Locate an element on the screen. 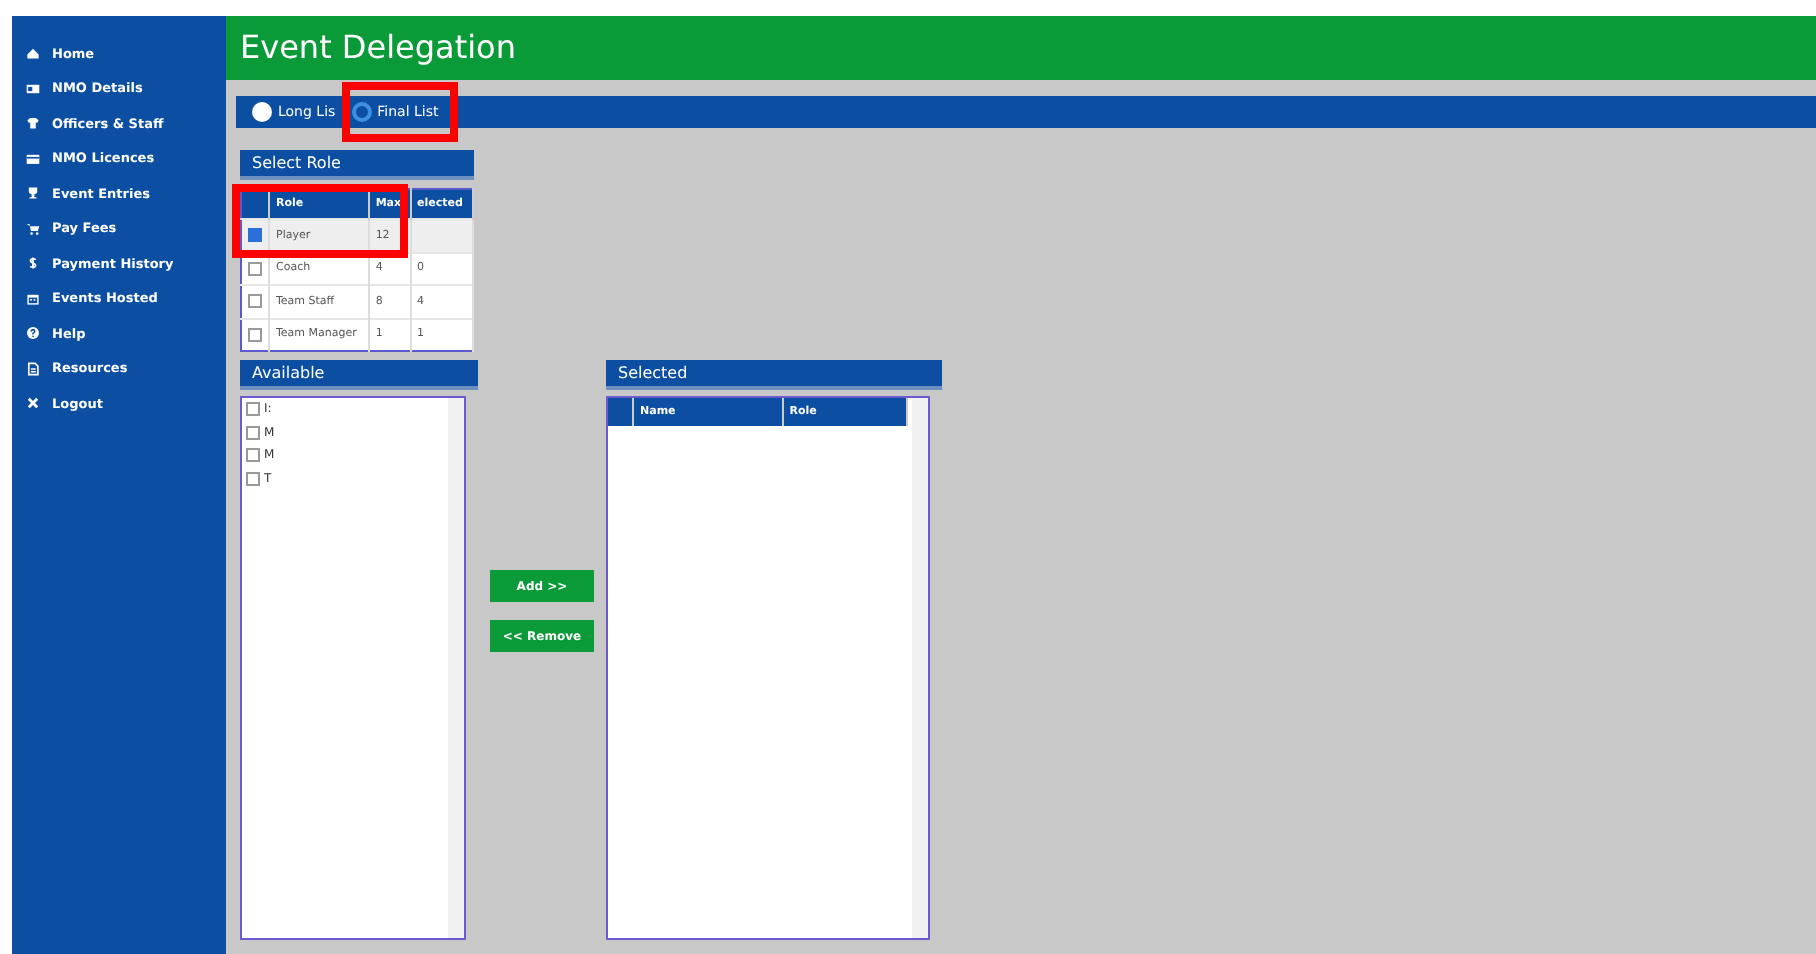 The width and height of the screenshot is (1816, 954). section-header: Selected is located at coordinates (774, 375).